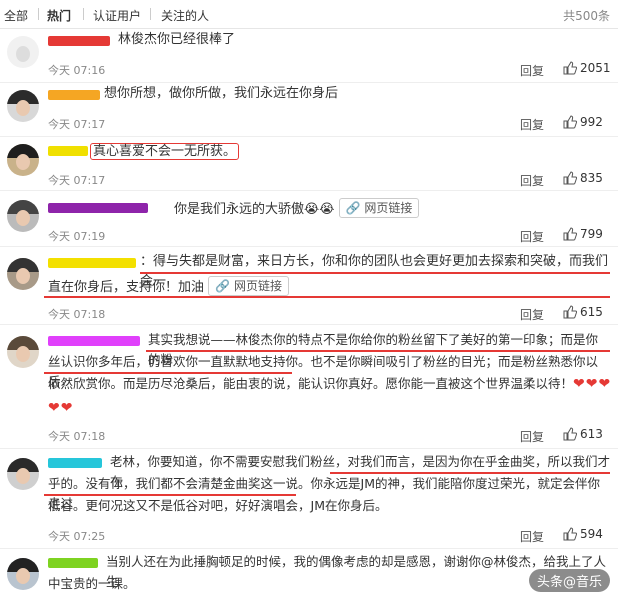  What do you see at coordinates (350, 152) in the screenshot?
I see `comment-text: 真心喜爱不会一无所获。` at bounding box center [350, 152].